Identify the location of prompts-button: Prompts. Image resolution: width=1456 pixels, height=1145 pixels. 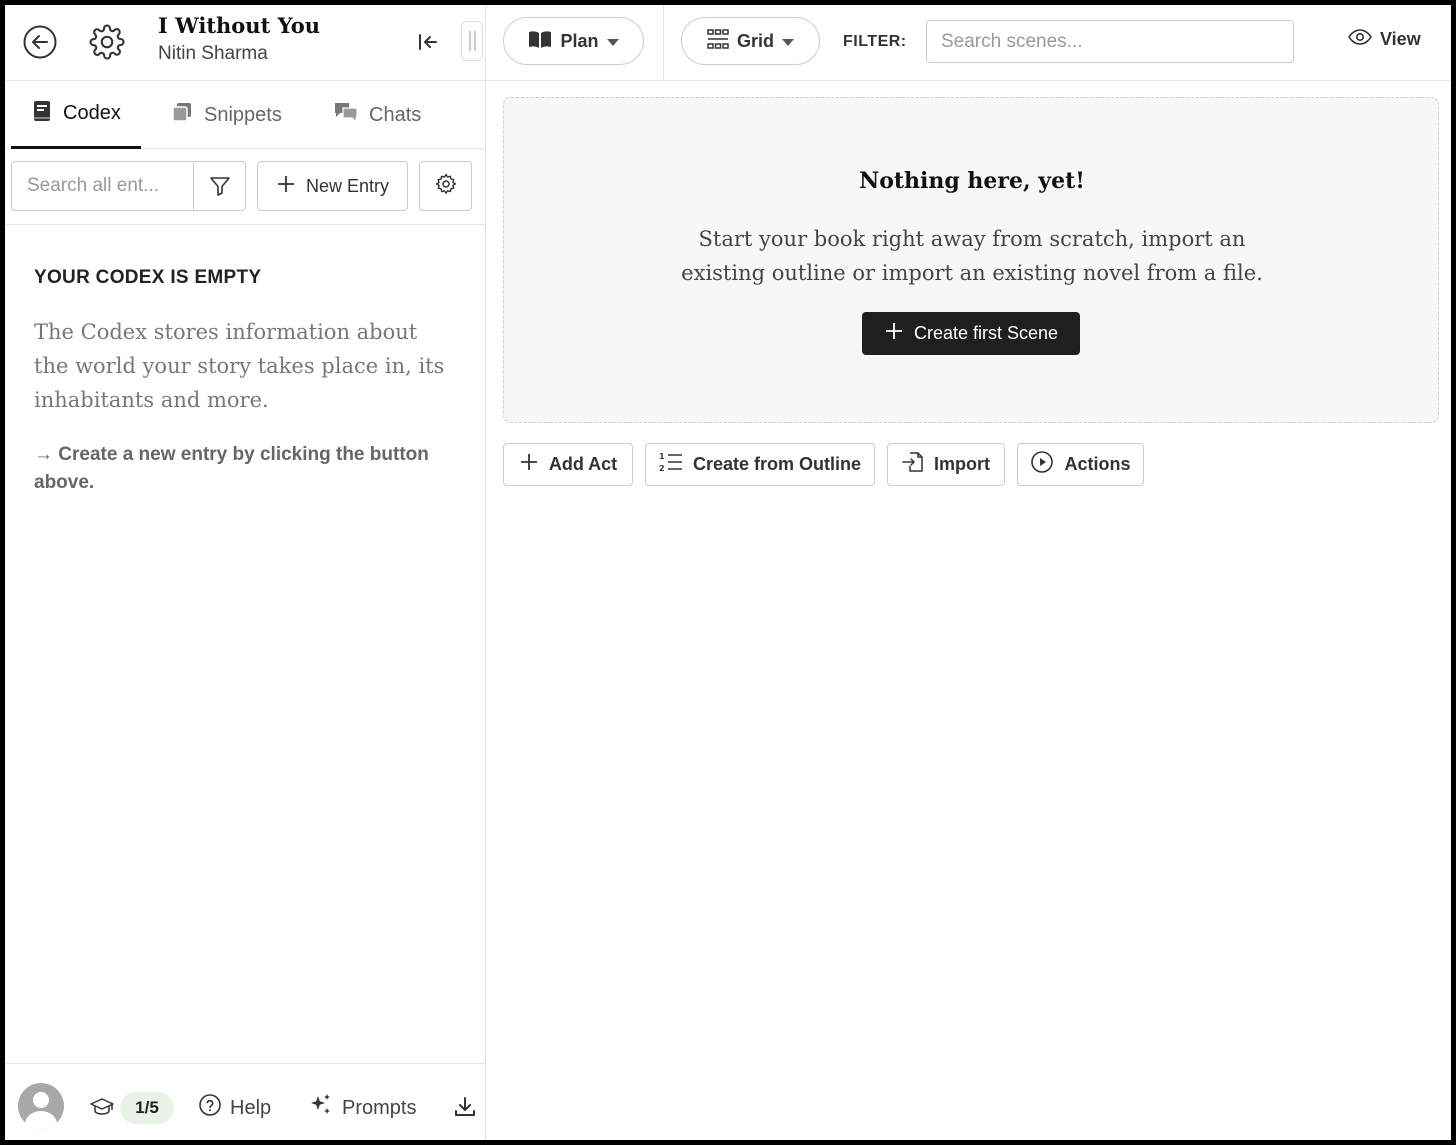
(362, 1108).